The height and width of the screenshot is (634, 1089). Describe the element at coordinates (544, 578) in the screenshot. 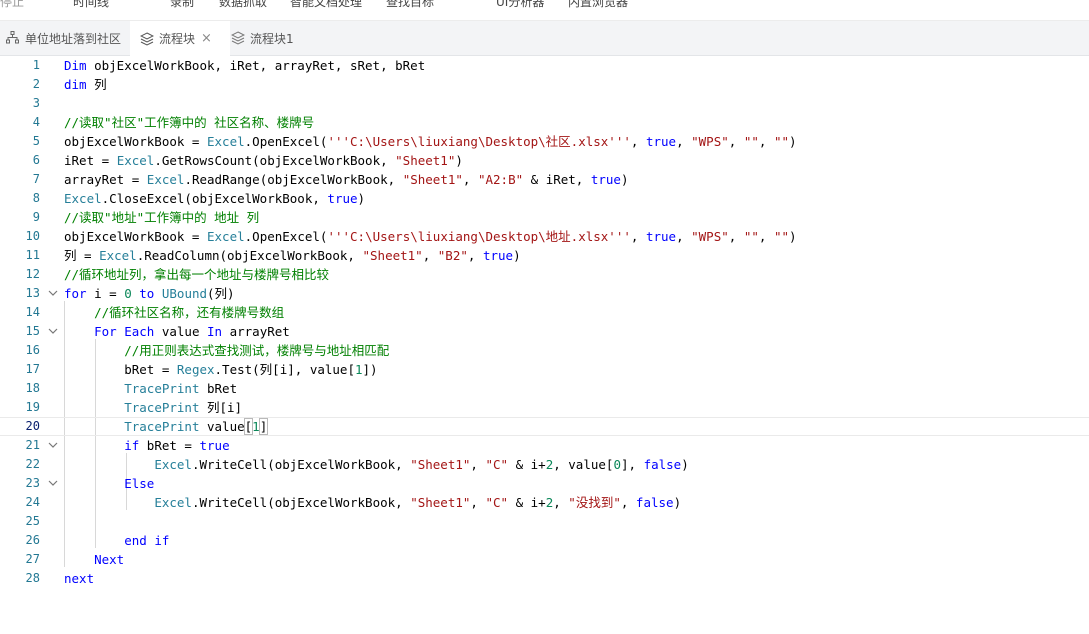

I see `code-line: 28 next` at that location.